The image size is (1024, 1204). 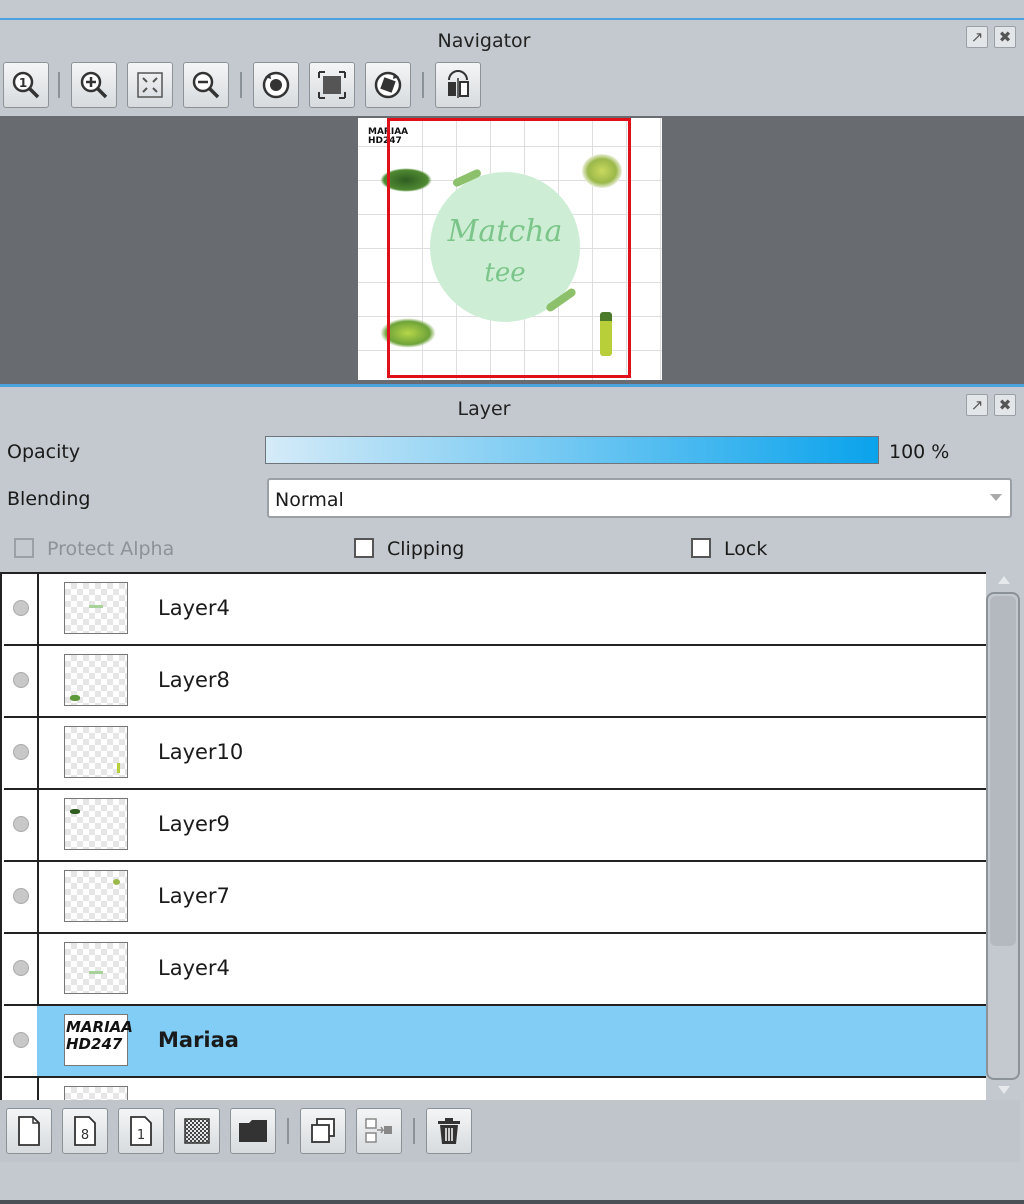 I want to click on clipping-checkbox, so click(x=364, y=548).